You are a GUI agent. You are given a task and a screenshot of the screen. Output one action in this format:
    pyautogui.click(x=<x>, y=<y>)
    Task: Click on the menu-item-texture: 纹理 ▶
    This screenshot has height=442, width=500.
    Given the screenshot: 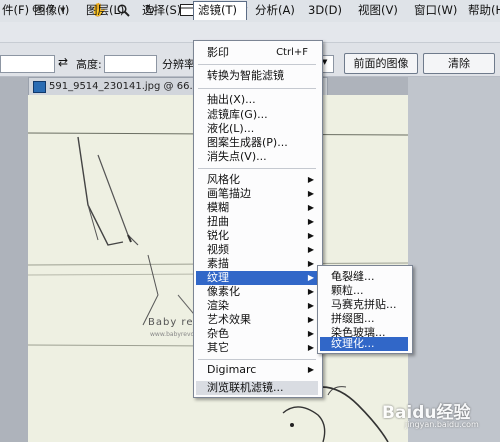 What is the action you would take?
    pyautogui.click(x=257, y=278)
    